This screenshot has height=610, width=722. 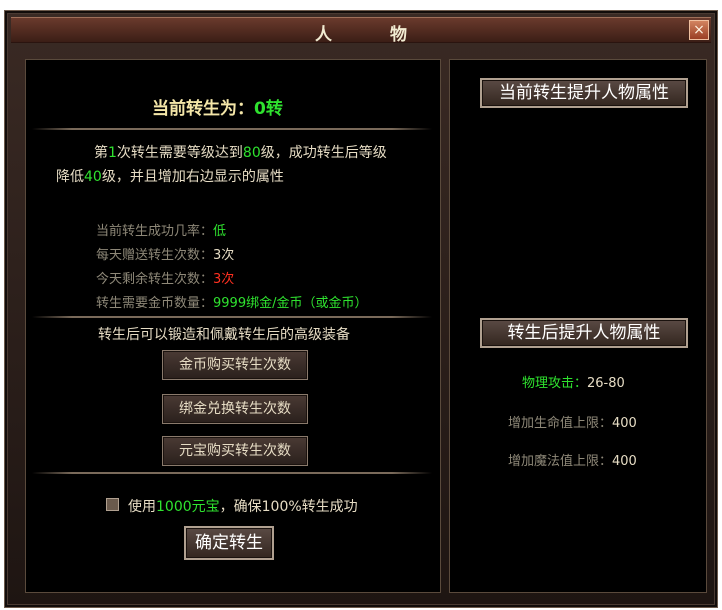 I want to click on close-button: ×, so click(x=699, y=30).